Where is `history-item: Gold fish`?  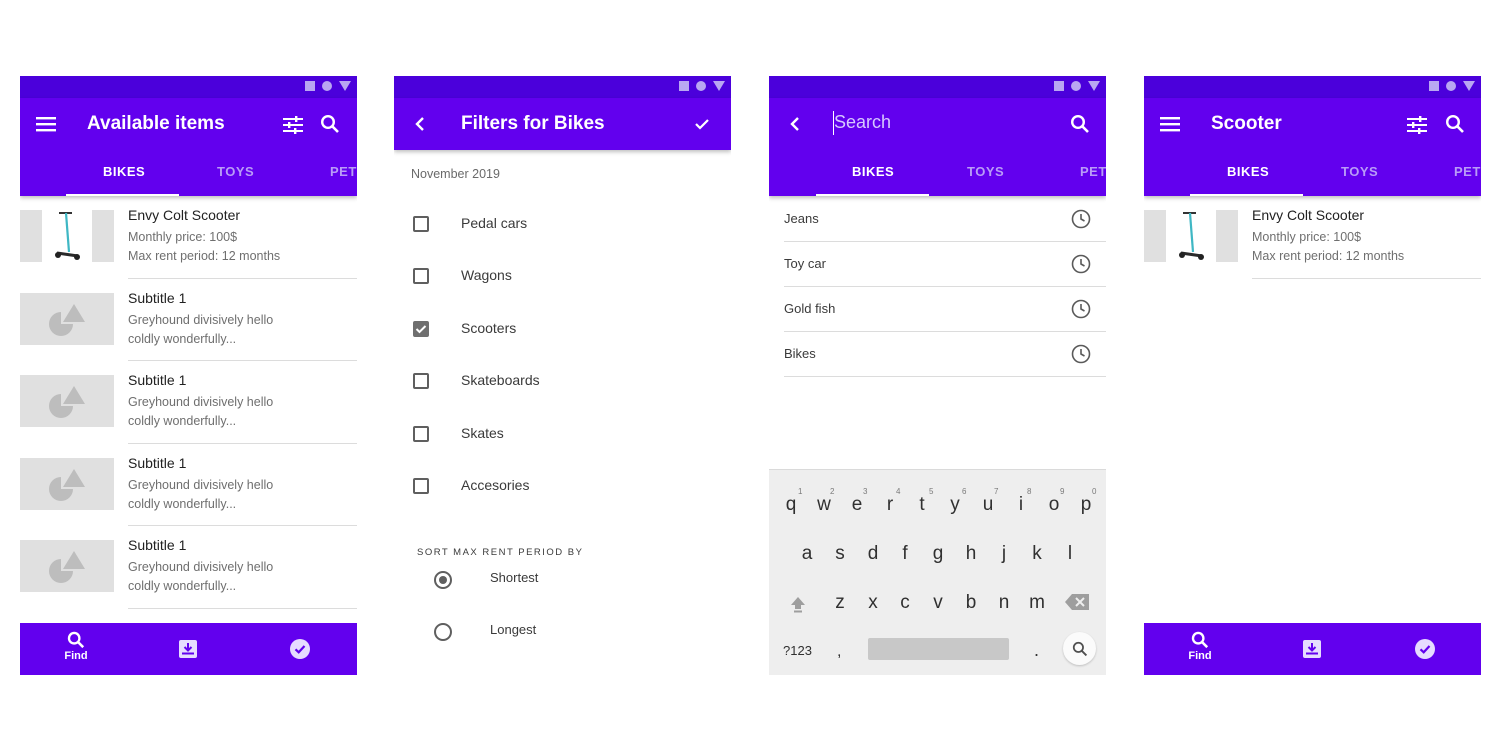 history-item: Gold fish is located at coordinates (945, 309).